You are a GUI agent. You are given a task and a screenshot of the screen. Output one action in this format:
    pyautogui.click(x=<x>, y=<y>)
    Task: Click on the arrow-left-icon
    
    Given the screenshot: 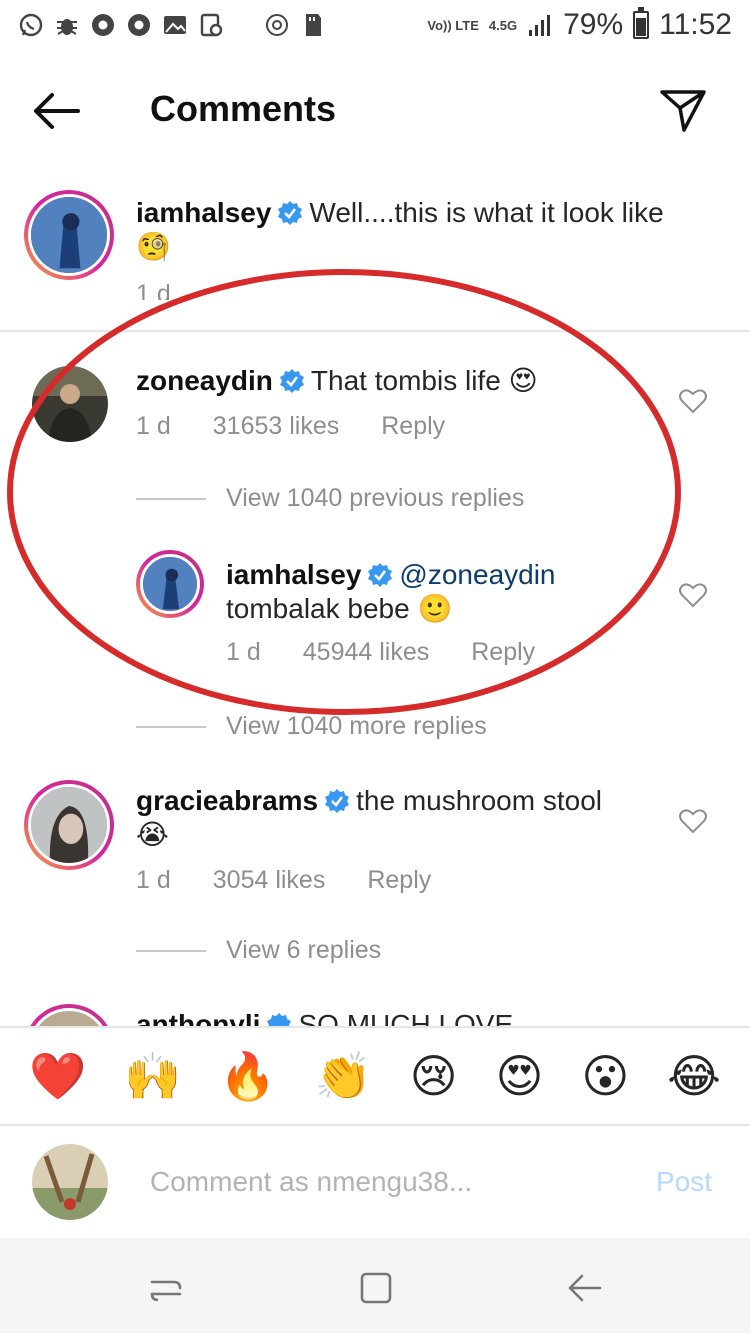 What is the action you would take?
    pyautogui.click(x=57, y=111)
    